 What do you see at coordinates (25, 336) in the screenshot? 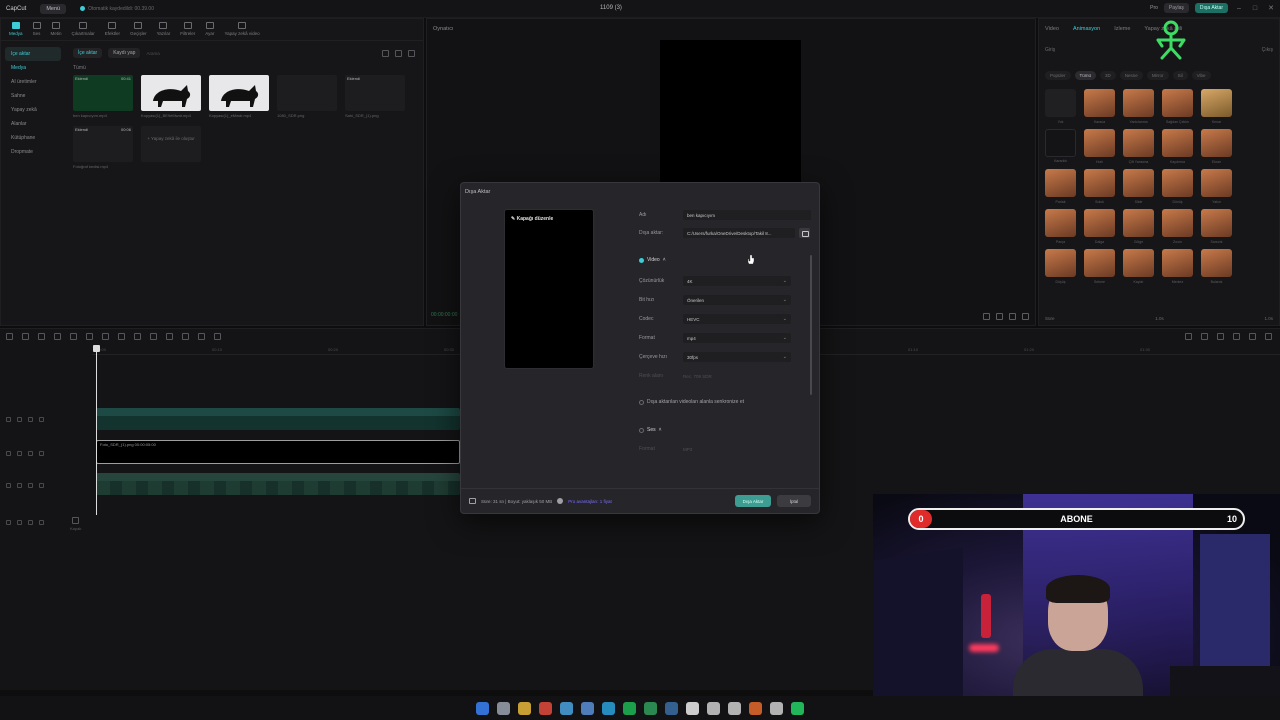
I see `undo-icon` at bounding box center [25, 336].